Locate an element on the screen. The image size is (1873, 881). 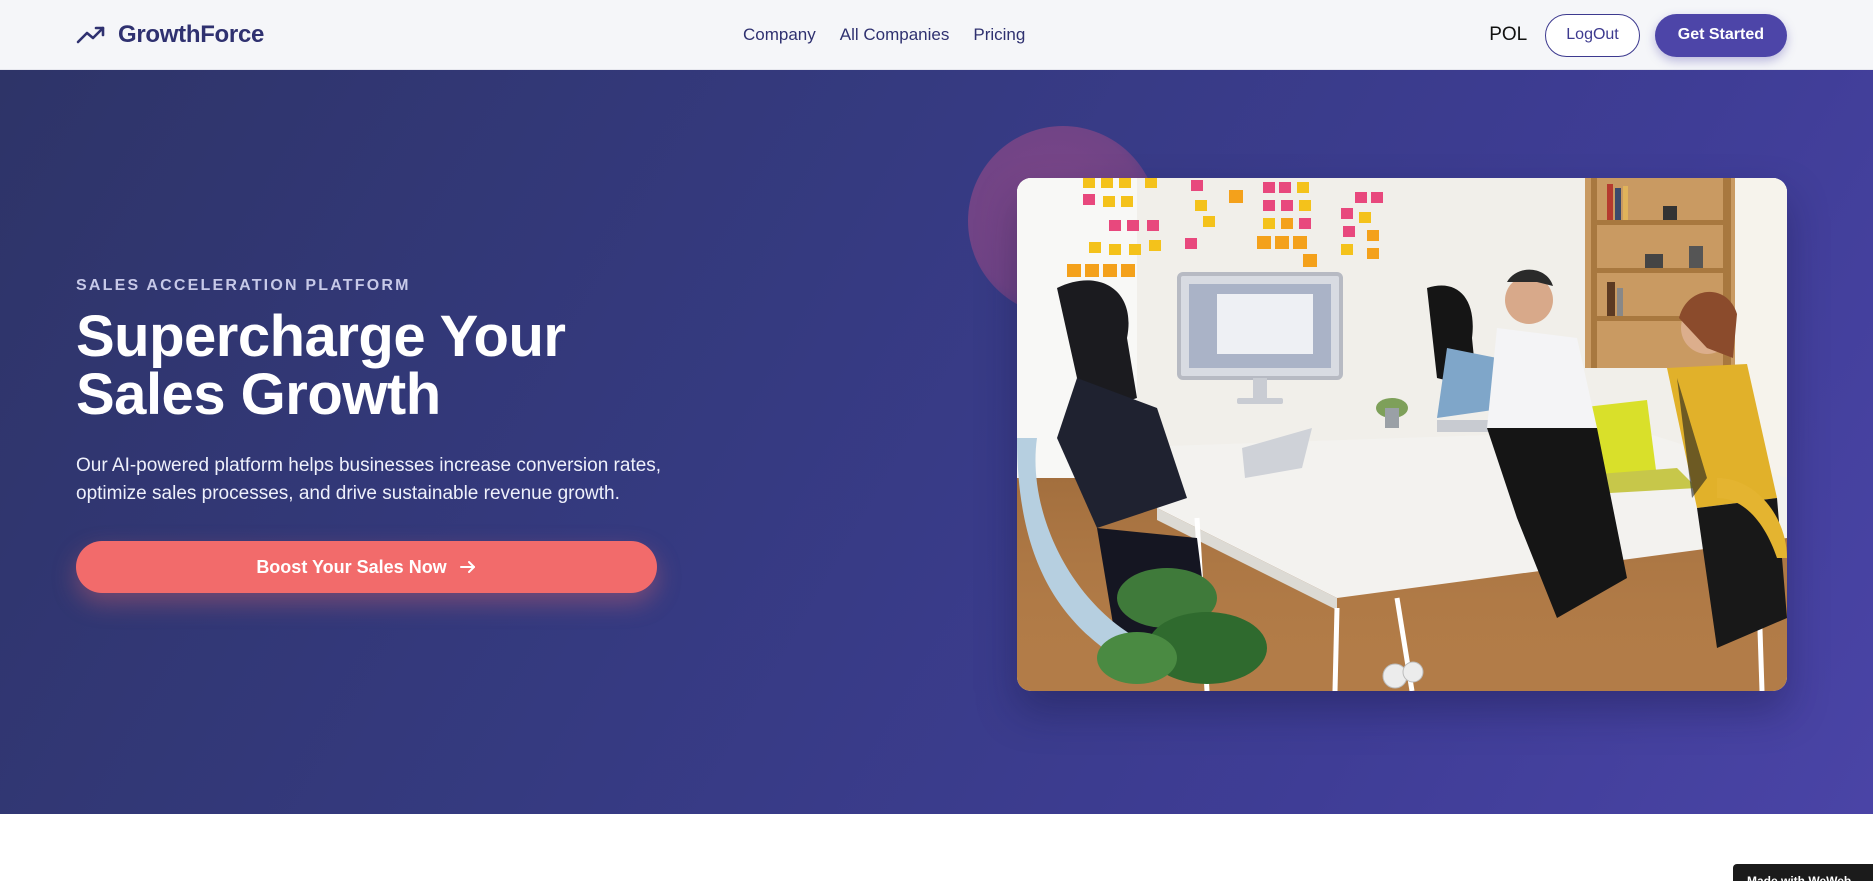
headline-line-1: Supercharge Your is located at coordinates (321, 336).